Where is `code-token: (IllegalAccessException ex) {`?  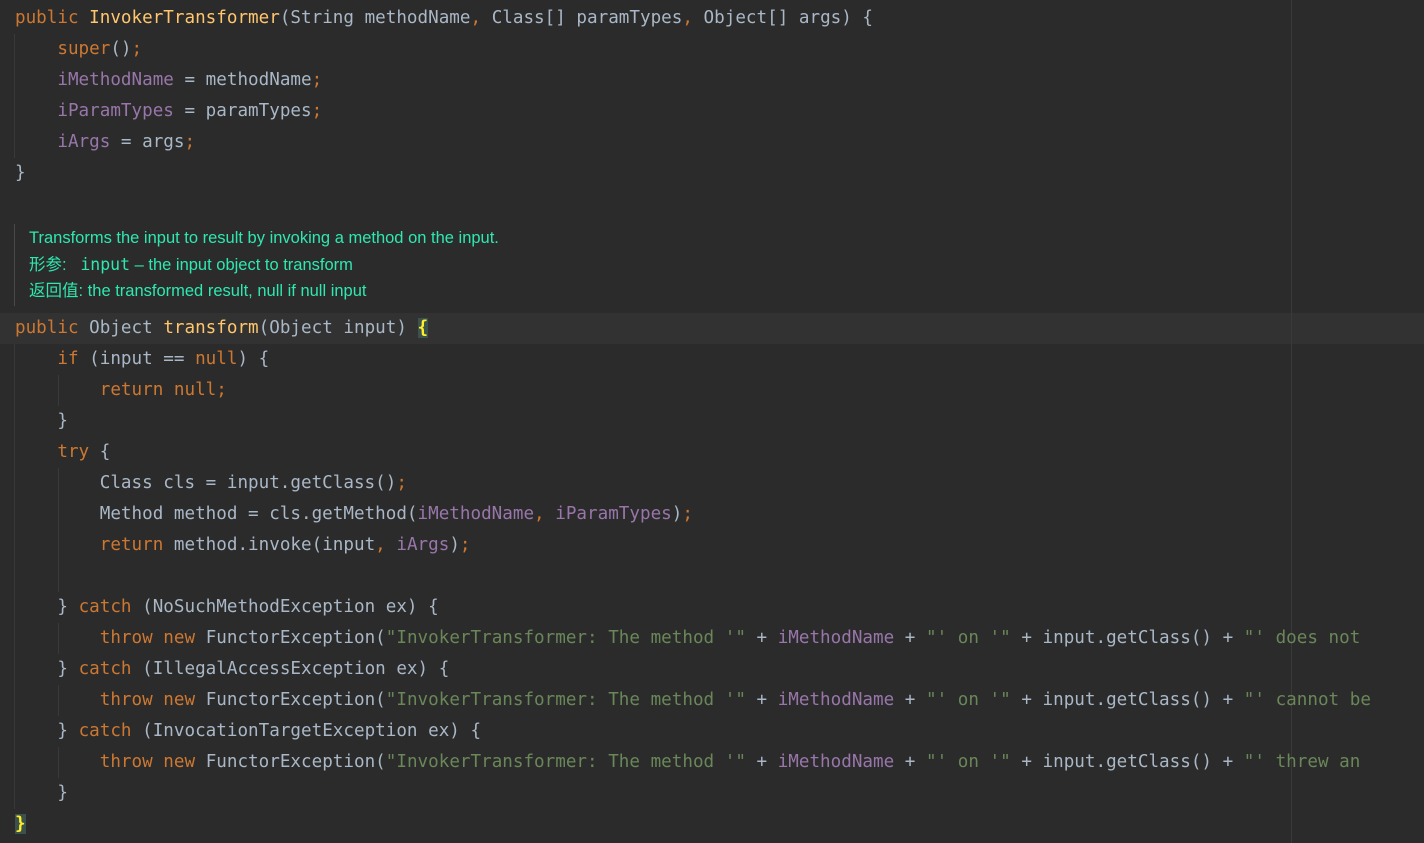
code-token: (IllegalAccessException ex) { is located at coordinates (296, 669).